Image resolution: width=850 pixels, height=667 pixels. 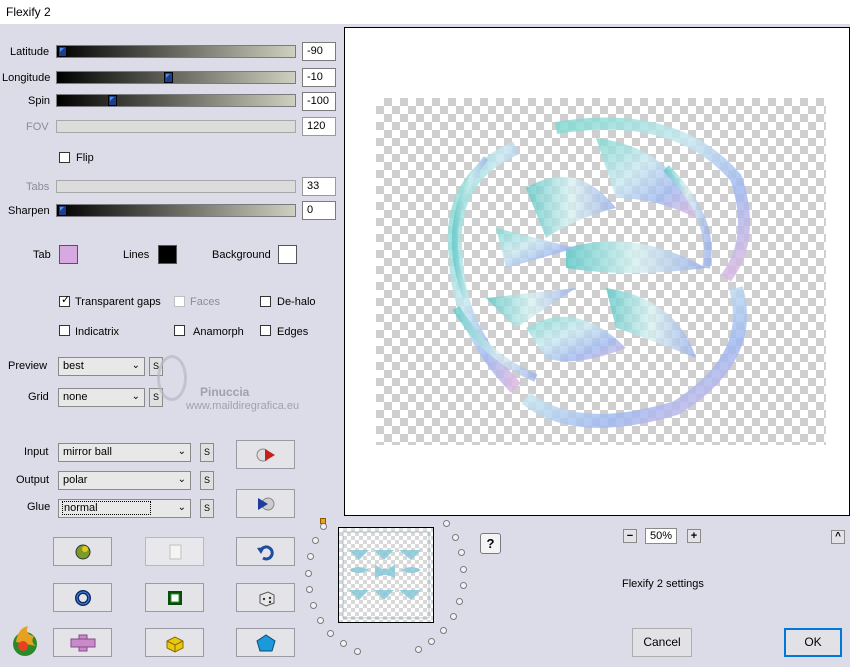 I want to click on faces-label: Faces, so click(x=205, y=302).